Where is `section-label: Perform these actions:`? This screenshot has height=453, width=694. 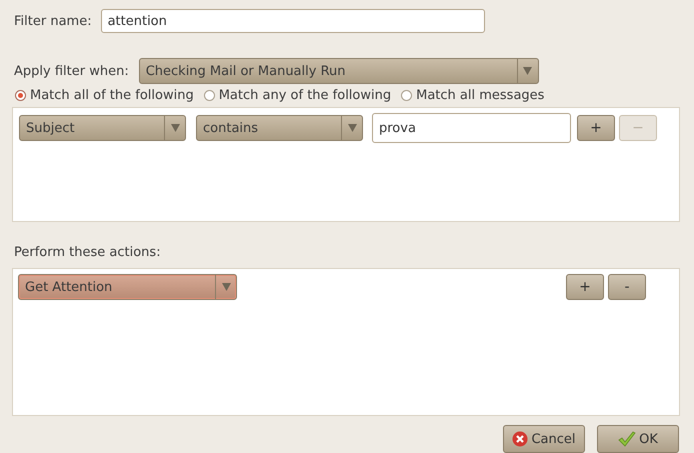 section-label: Perform these actions: is located at coordinates (88, 252).